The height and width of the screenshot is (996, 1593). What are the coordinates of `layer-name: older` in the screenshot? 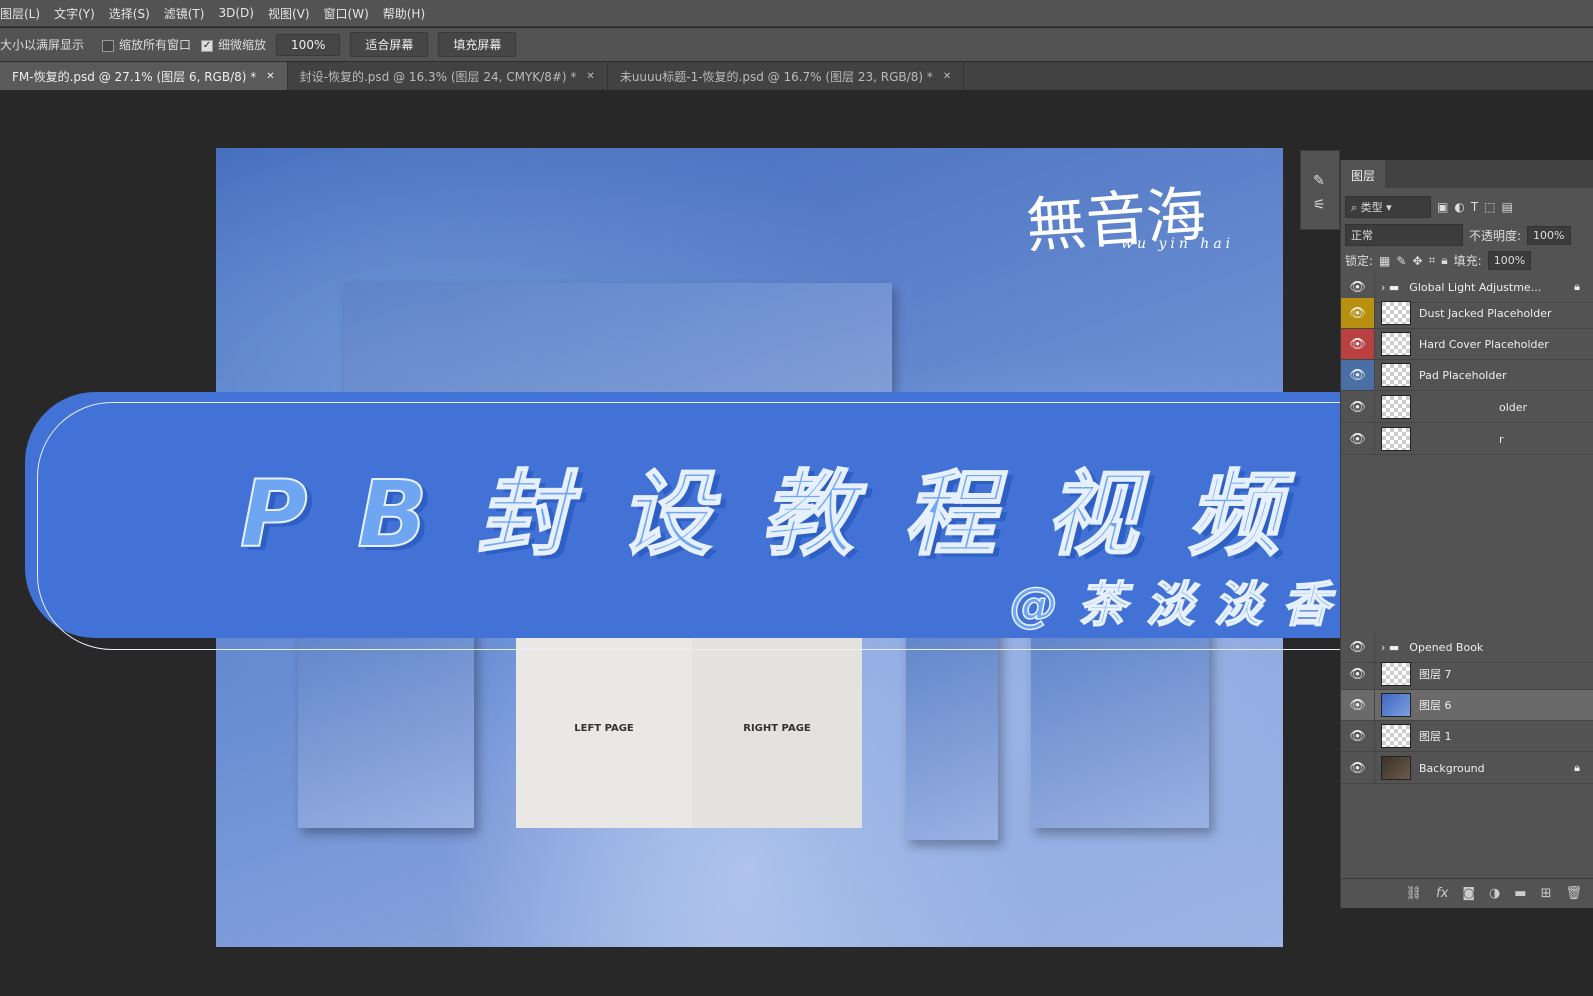 It's located at (1513, 407).